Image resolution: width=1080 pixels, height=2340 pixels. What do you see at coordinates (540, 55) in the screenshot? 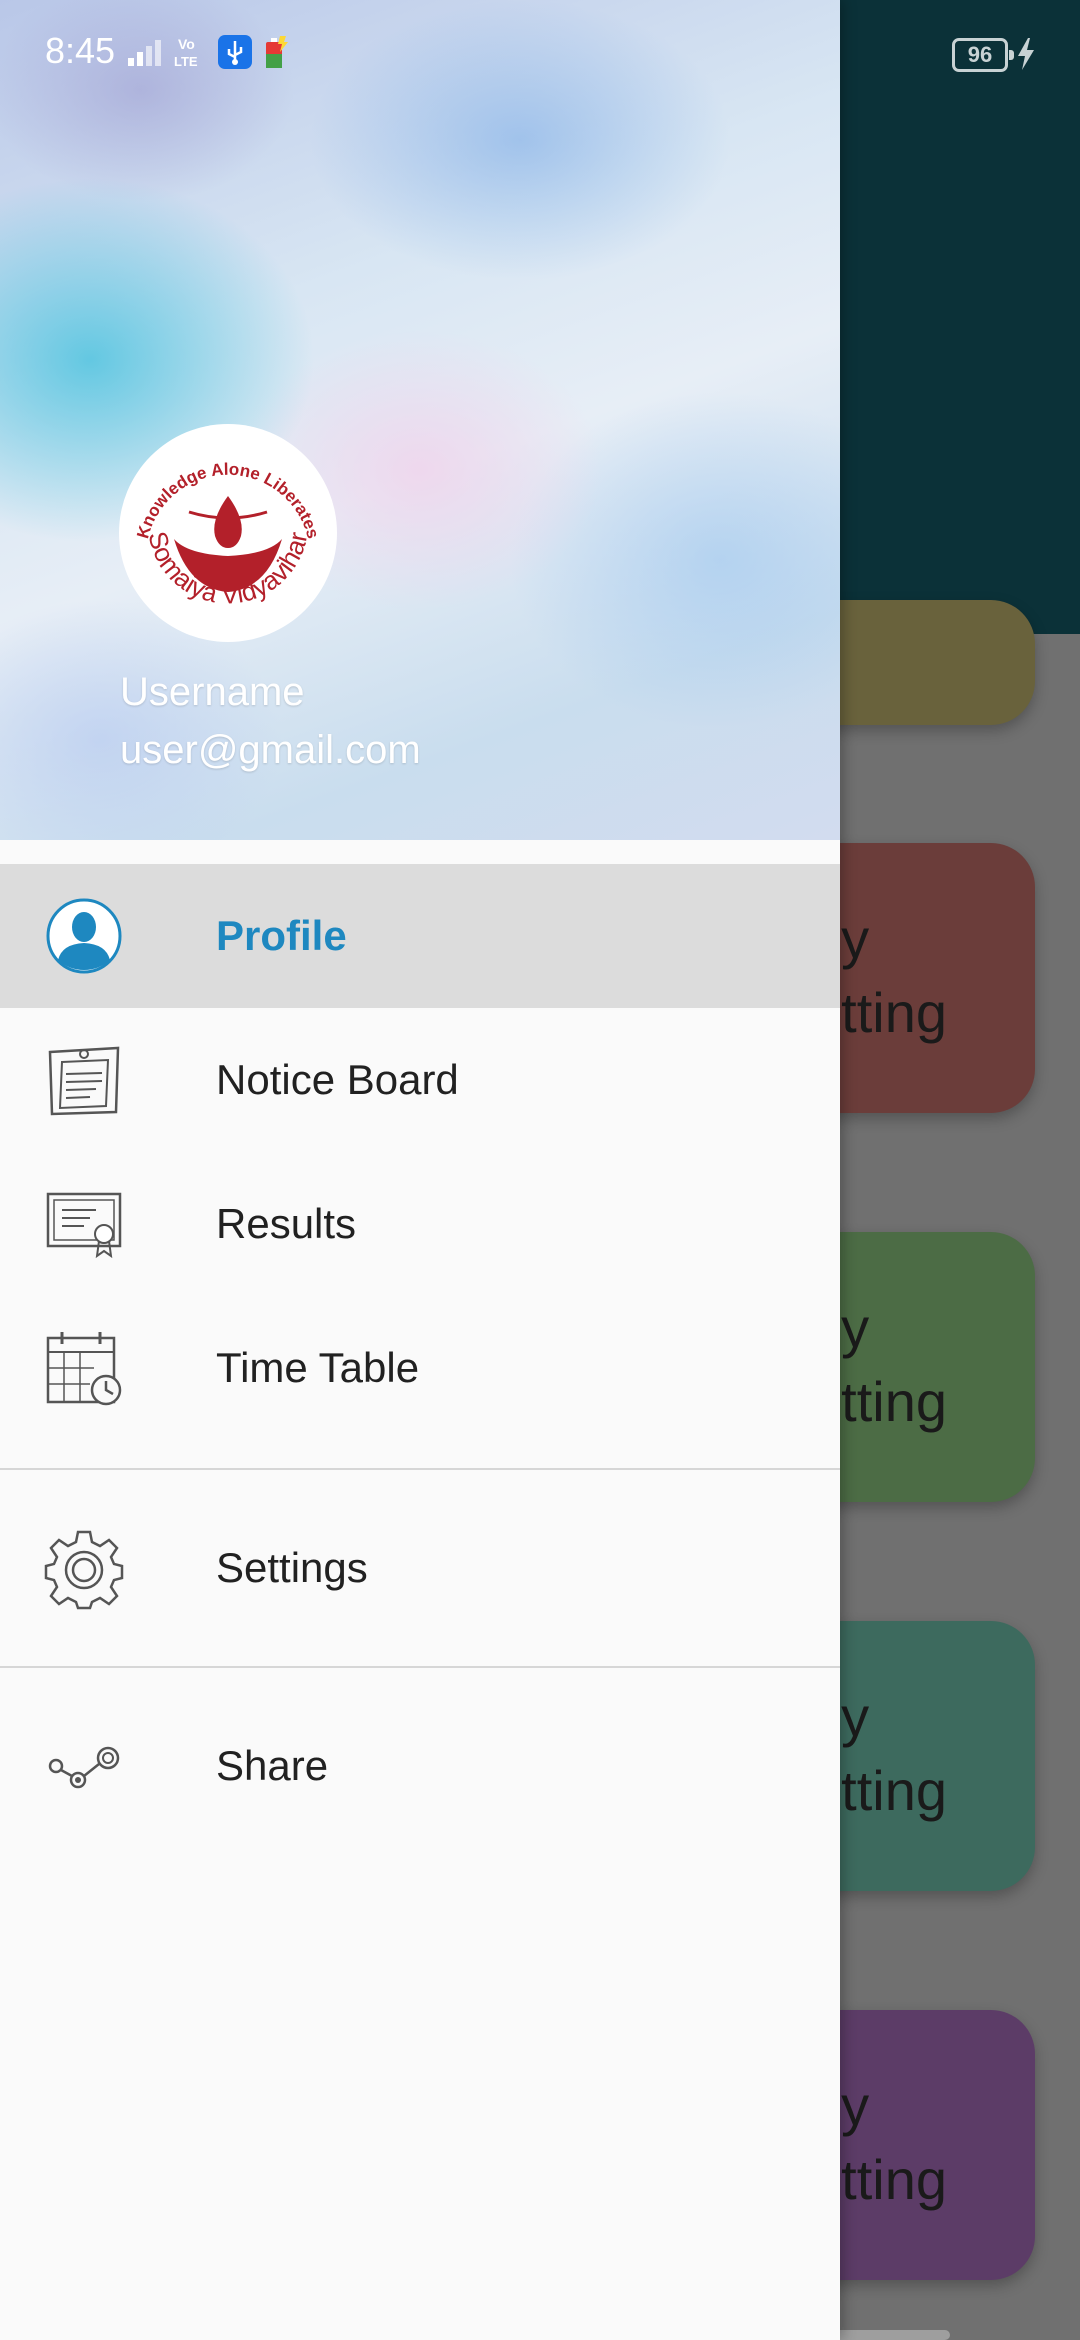
I see `status-bar: 8:45 Vo LTE 96` at bounding box center [540, 55].